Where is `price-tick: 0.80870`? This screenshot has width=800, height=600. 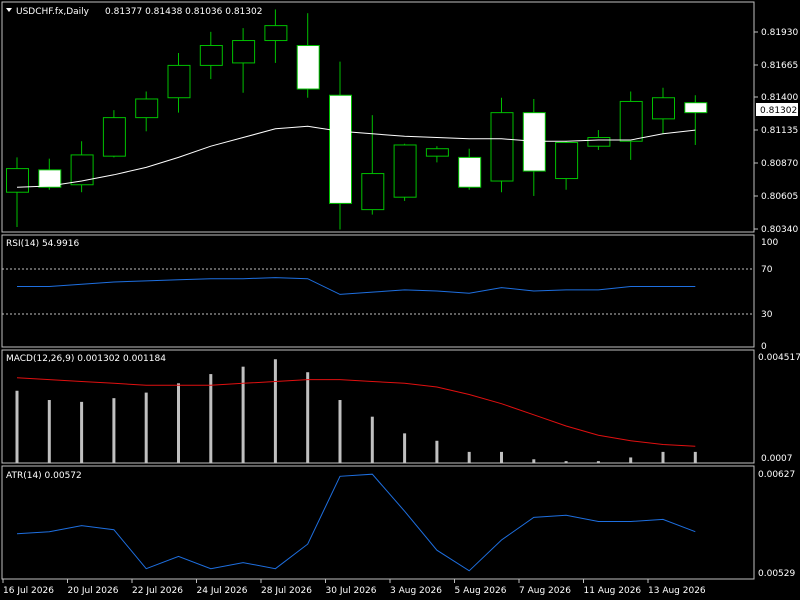
price-tick: 0.80870 is located at coordinates (779, 164).